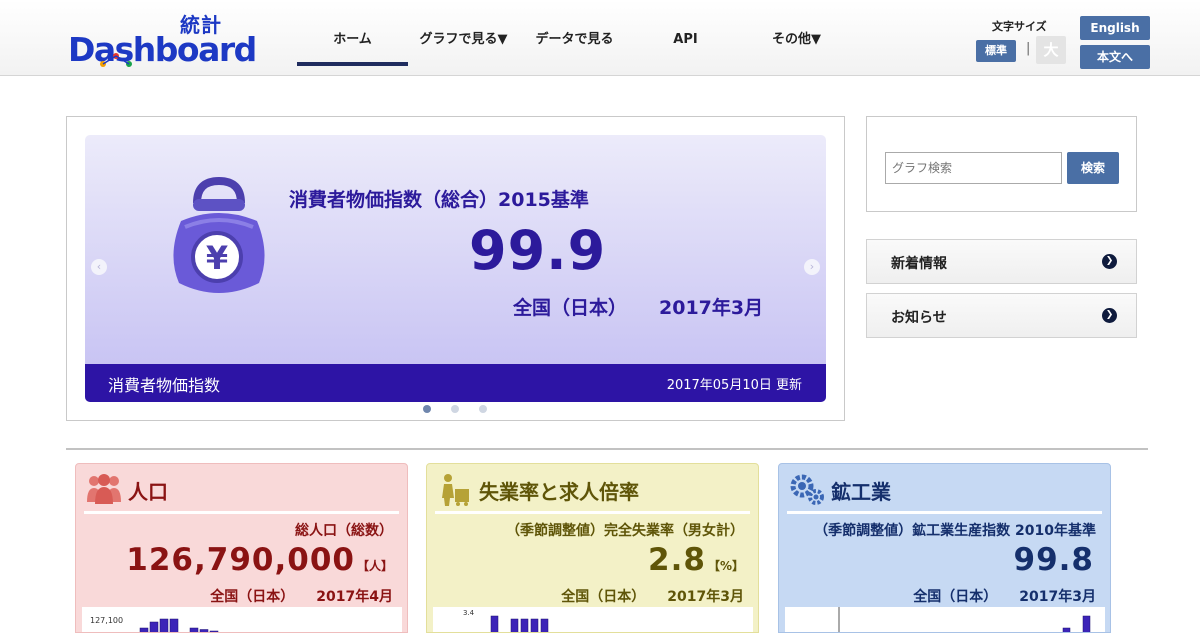 The width and height of the screenshot is (1200, 633). I want to click on slide-category: 消費者物価指数, so click(164, 384).